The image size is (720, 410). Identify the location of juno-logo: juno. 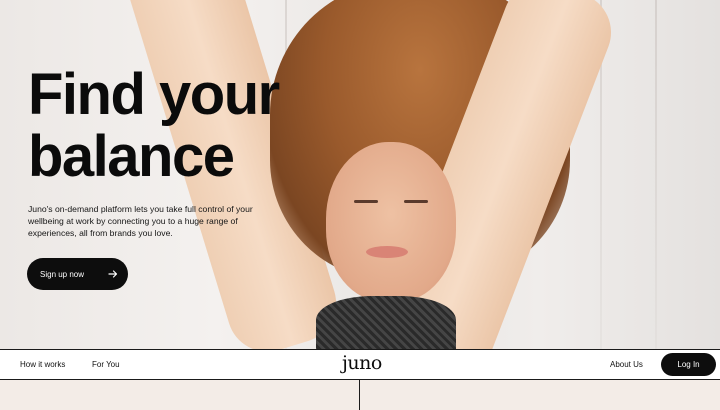
(362, 364).